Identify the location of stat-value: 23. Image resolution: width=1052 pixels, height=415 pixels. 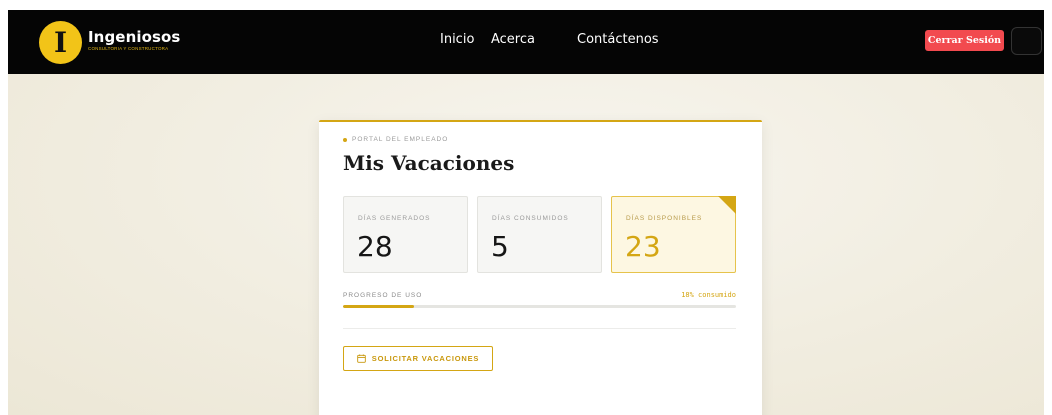
(643, 246).